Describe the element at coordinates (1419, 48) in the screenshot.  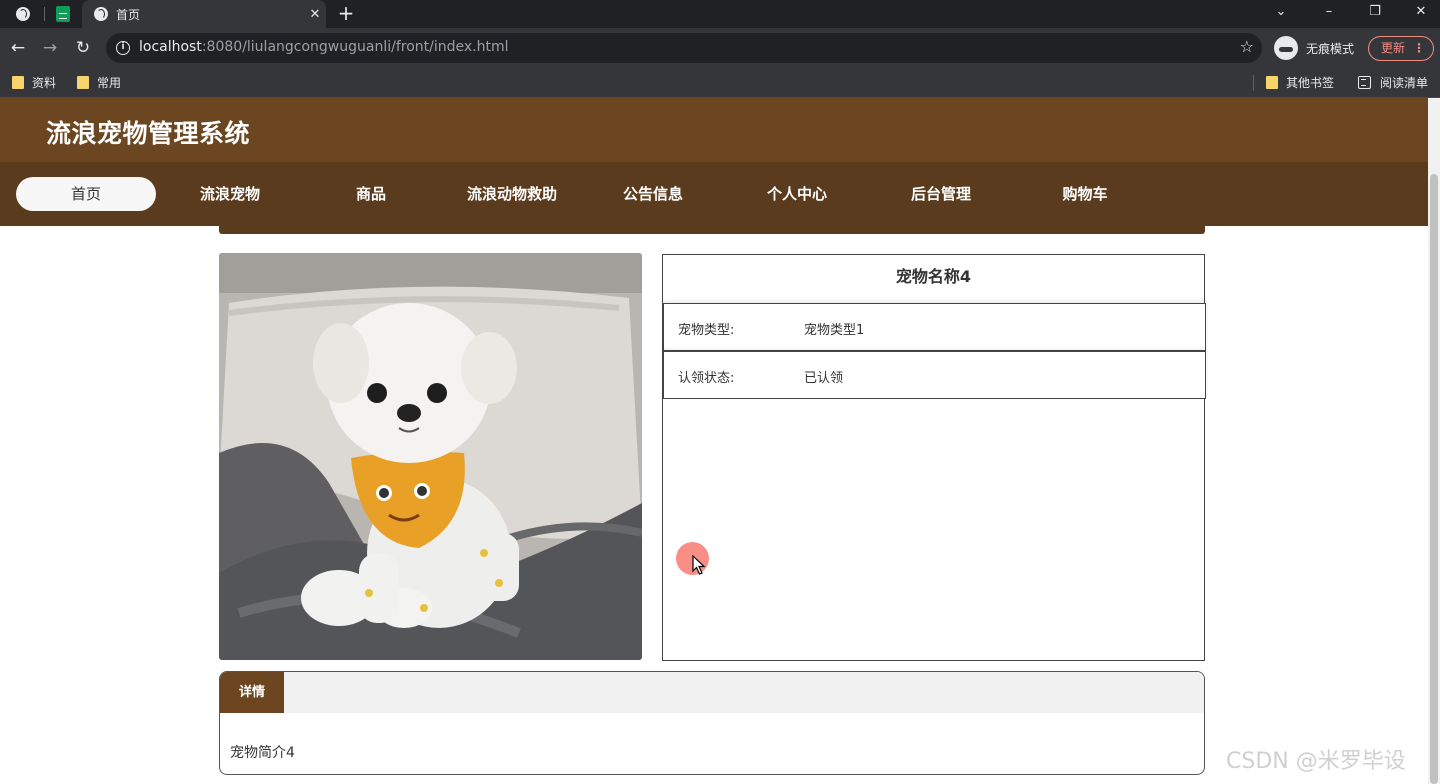
I see `more-icon: ⋮` at that location.